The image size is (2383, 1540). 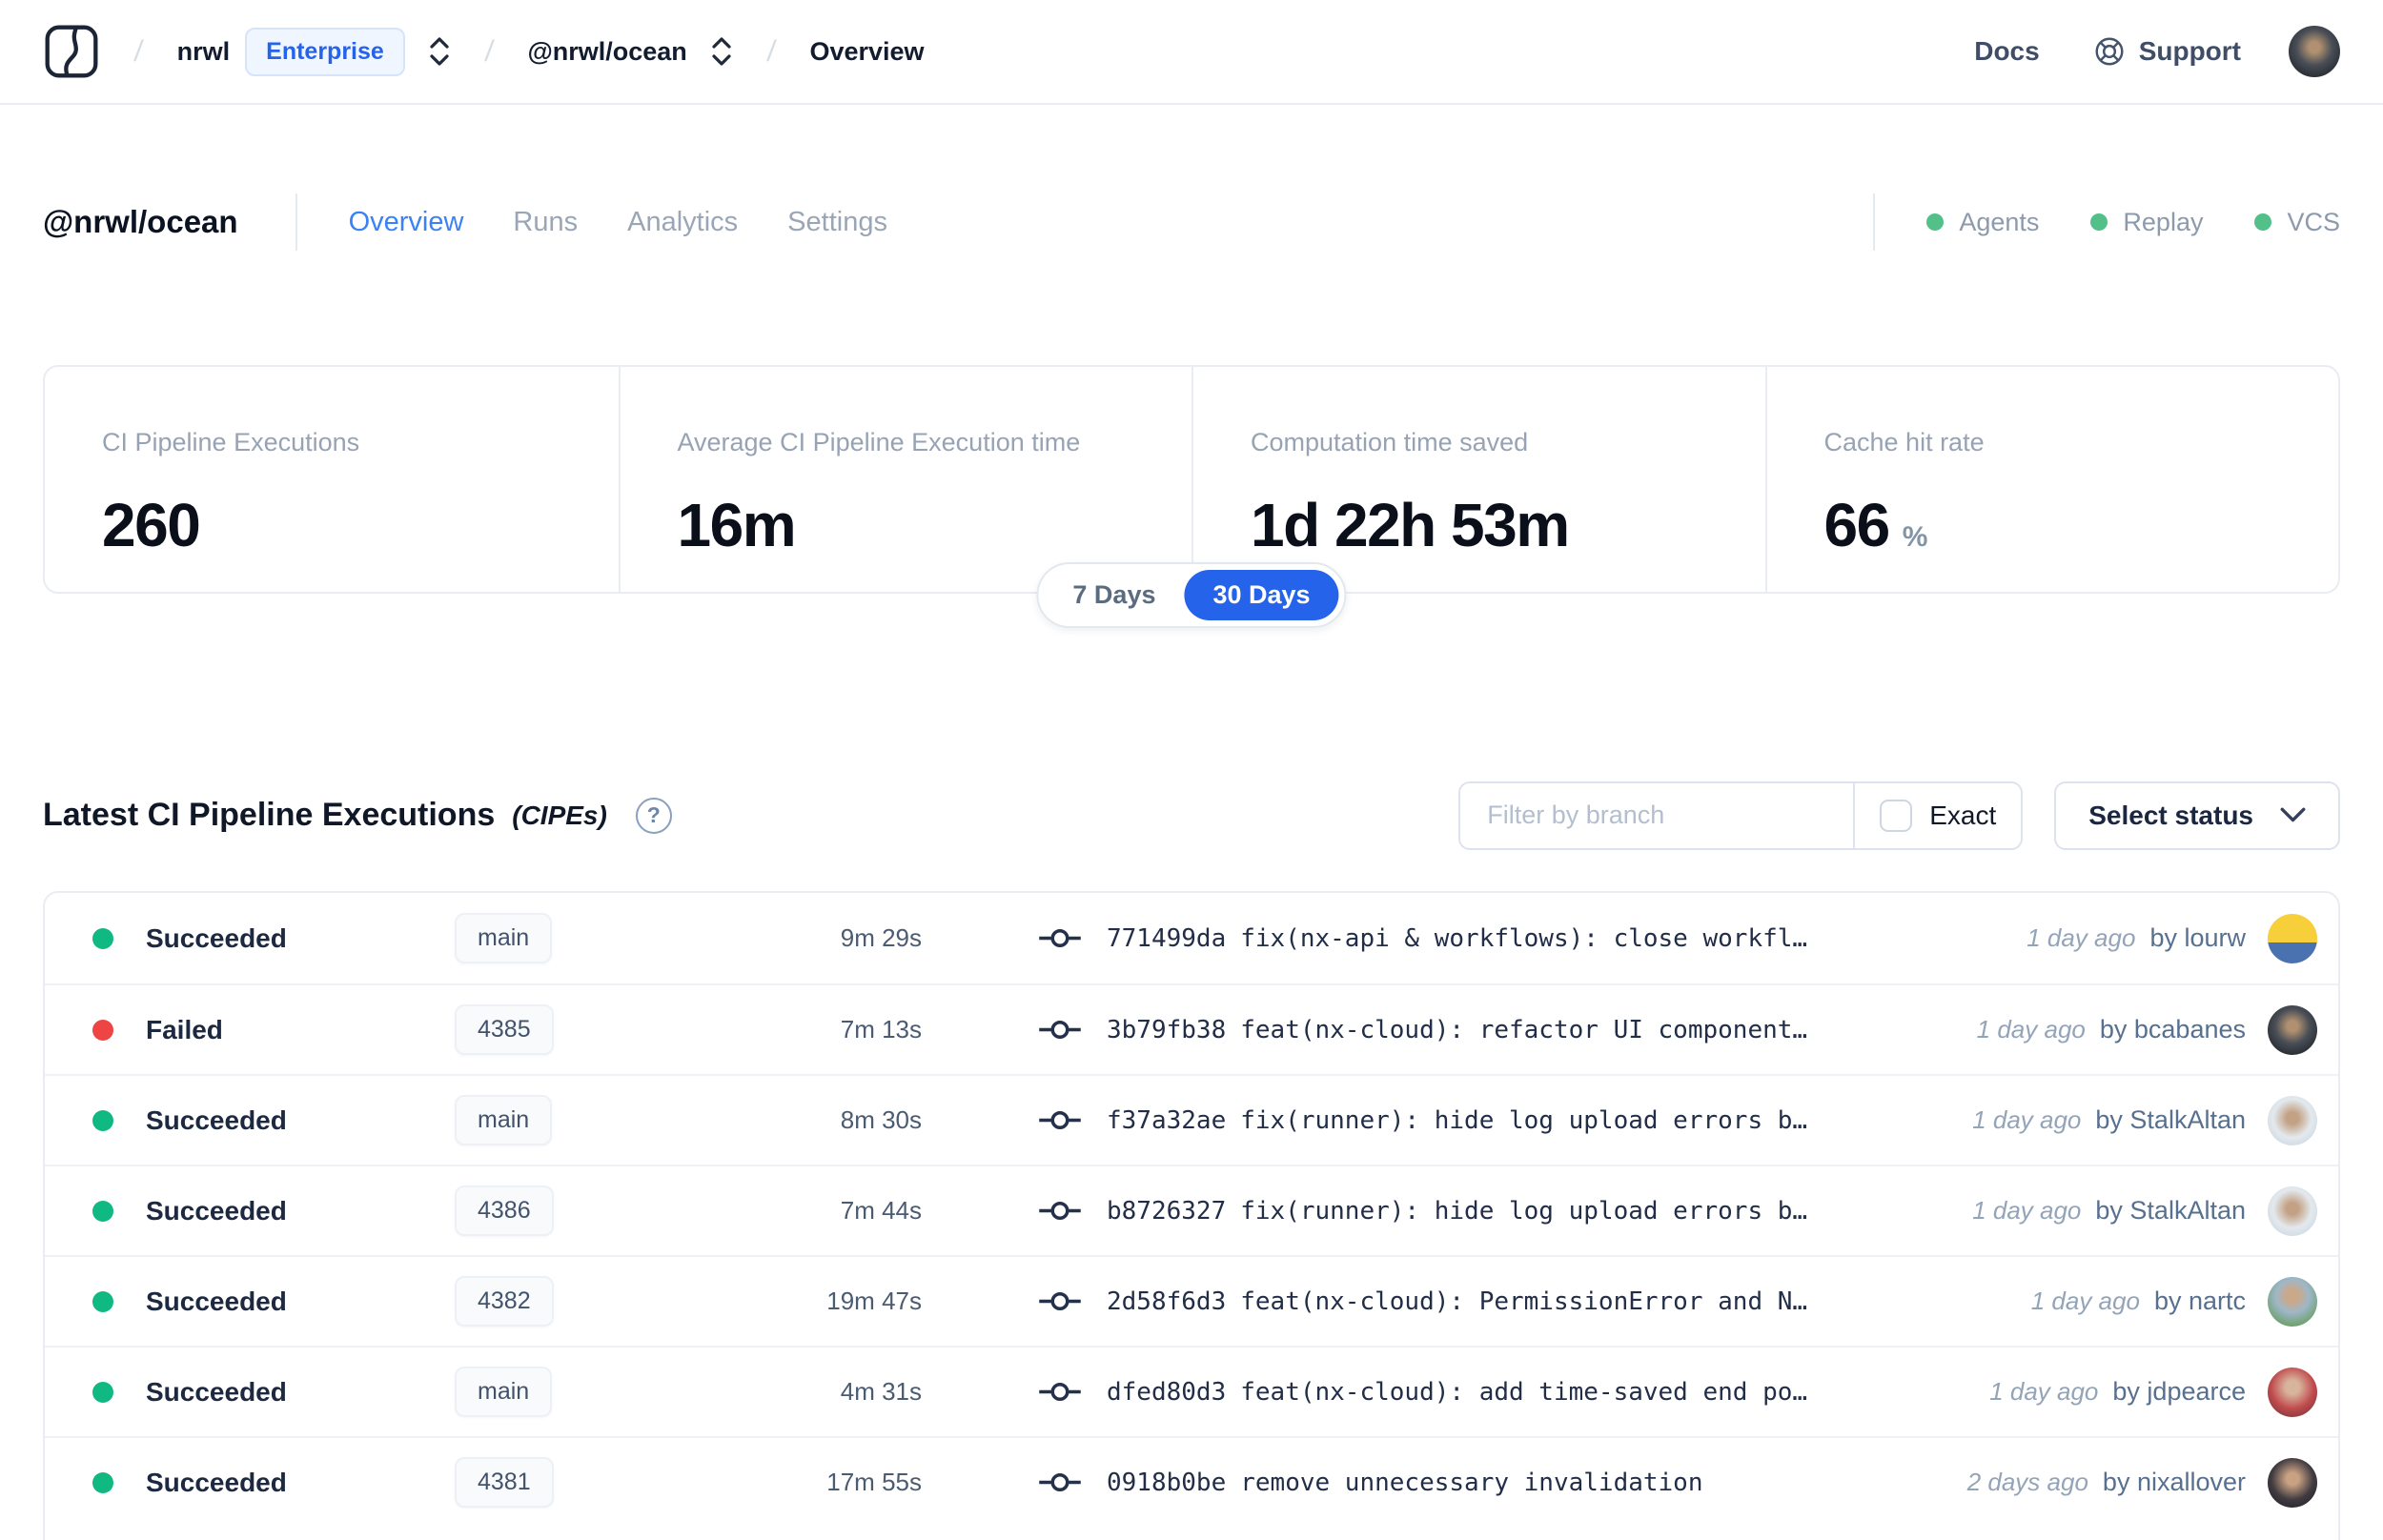 I want to click on avatar, so click(x=2293, y=1392).